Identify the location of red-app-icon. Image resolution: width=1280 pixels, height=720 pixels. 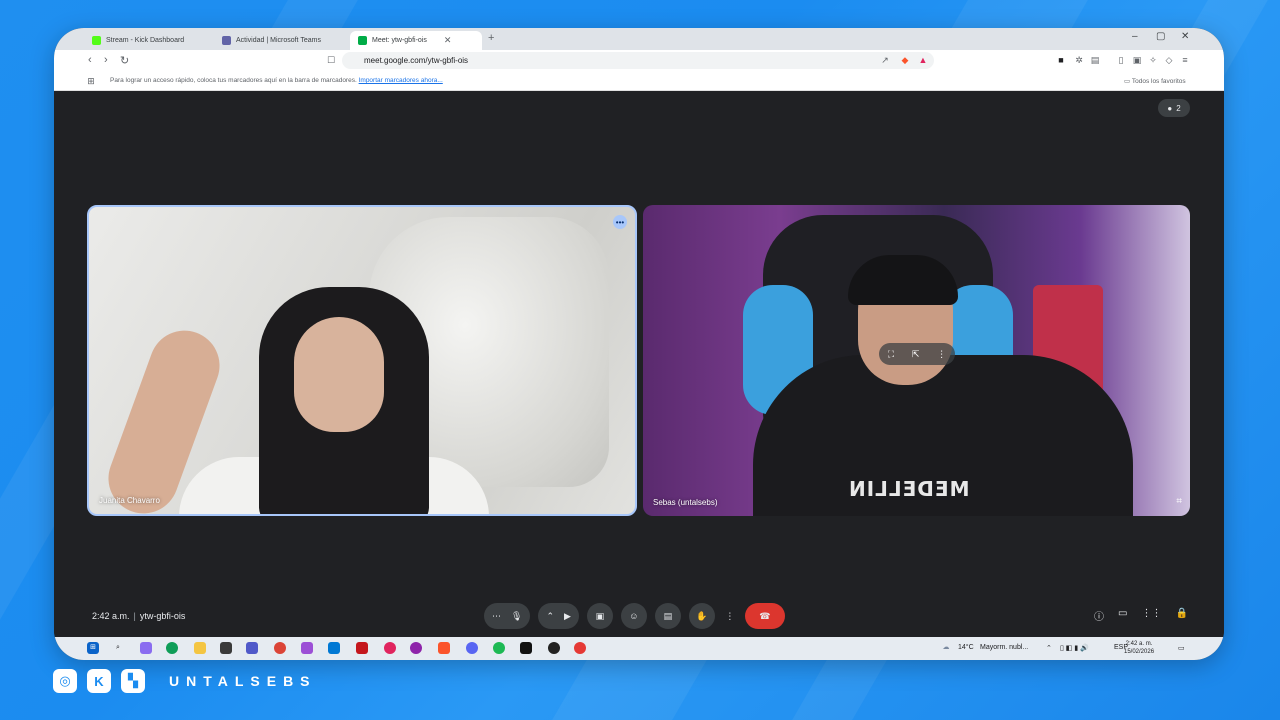
(362, 648).